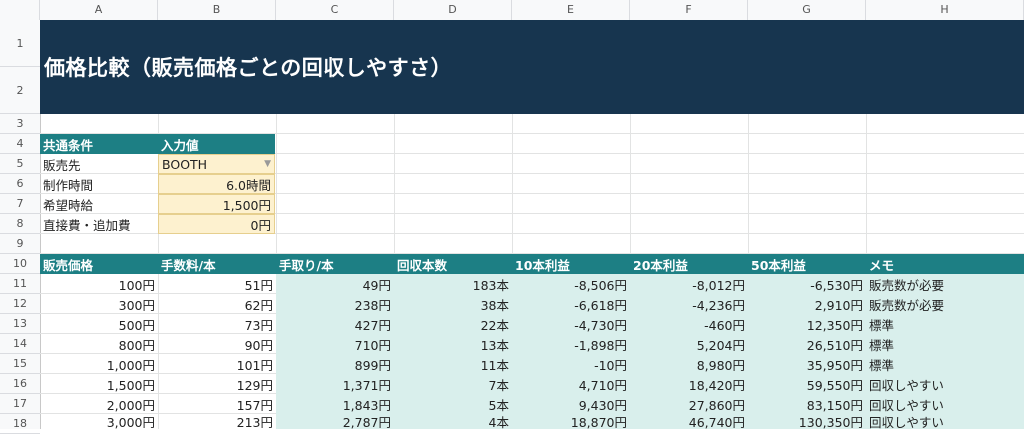 The width and height of the screenshot is (1024, 434). Describe the element at coordinates (335, 10) in the screenshot. I see `column-header-c: C` at that location.